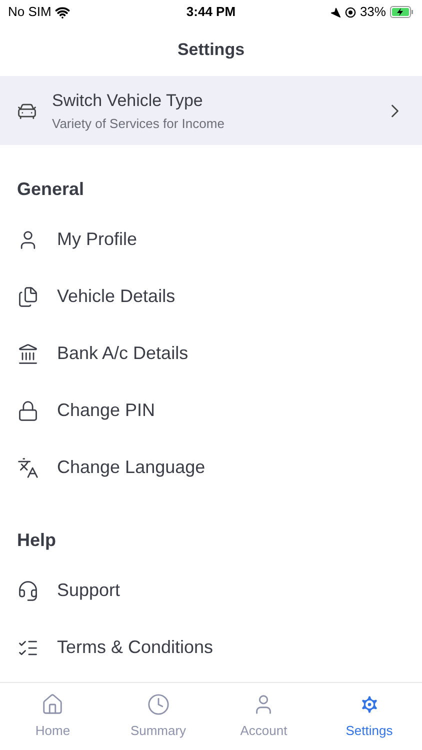 The width and height of the screenshot is (422, 750). I want to click on page-title: Settings, so click(211, 50).